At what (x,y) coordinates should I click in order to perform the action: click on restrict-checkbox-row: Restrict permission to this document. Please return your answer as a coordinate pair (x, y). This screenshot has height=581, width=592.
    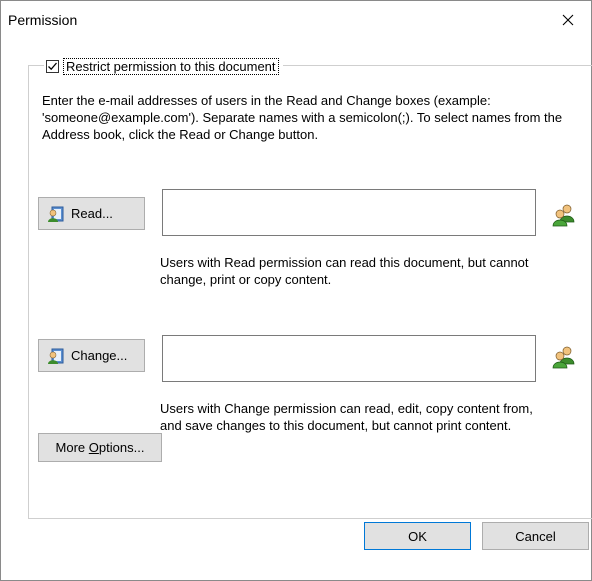
    Looking at the image, I should click on (163, 66).